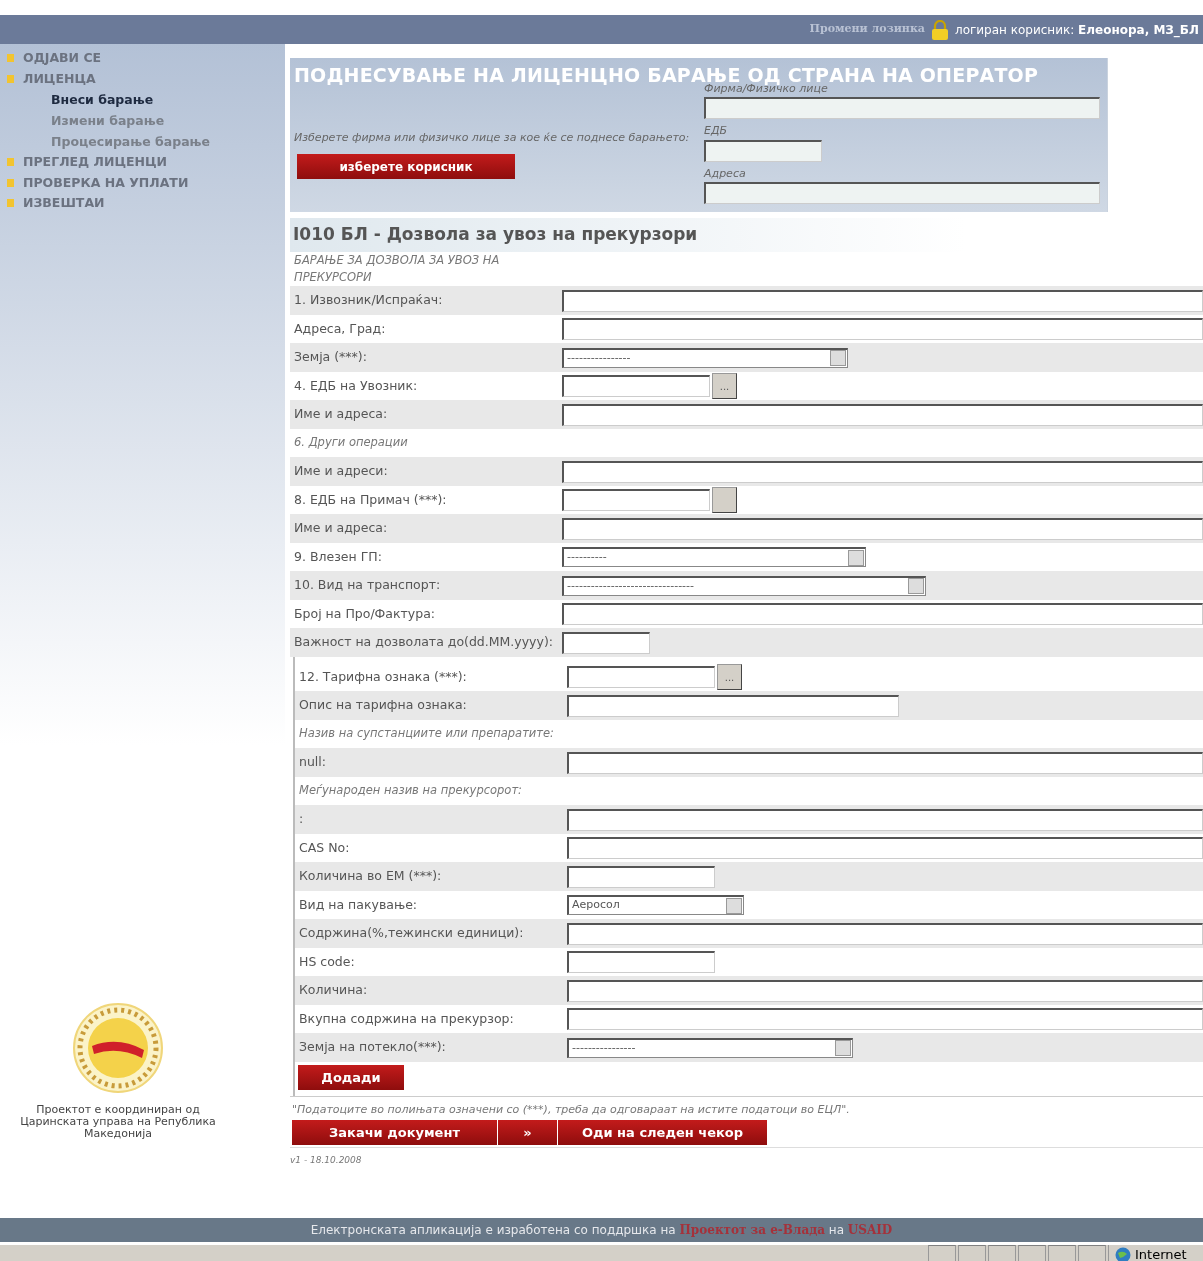 The height and width of the screenshot is (1261, 1203). Describe the element at coordinates (301, 819) in the screenshot. I see `field-label: :` at that location.